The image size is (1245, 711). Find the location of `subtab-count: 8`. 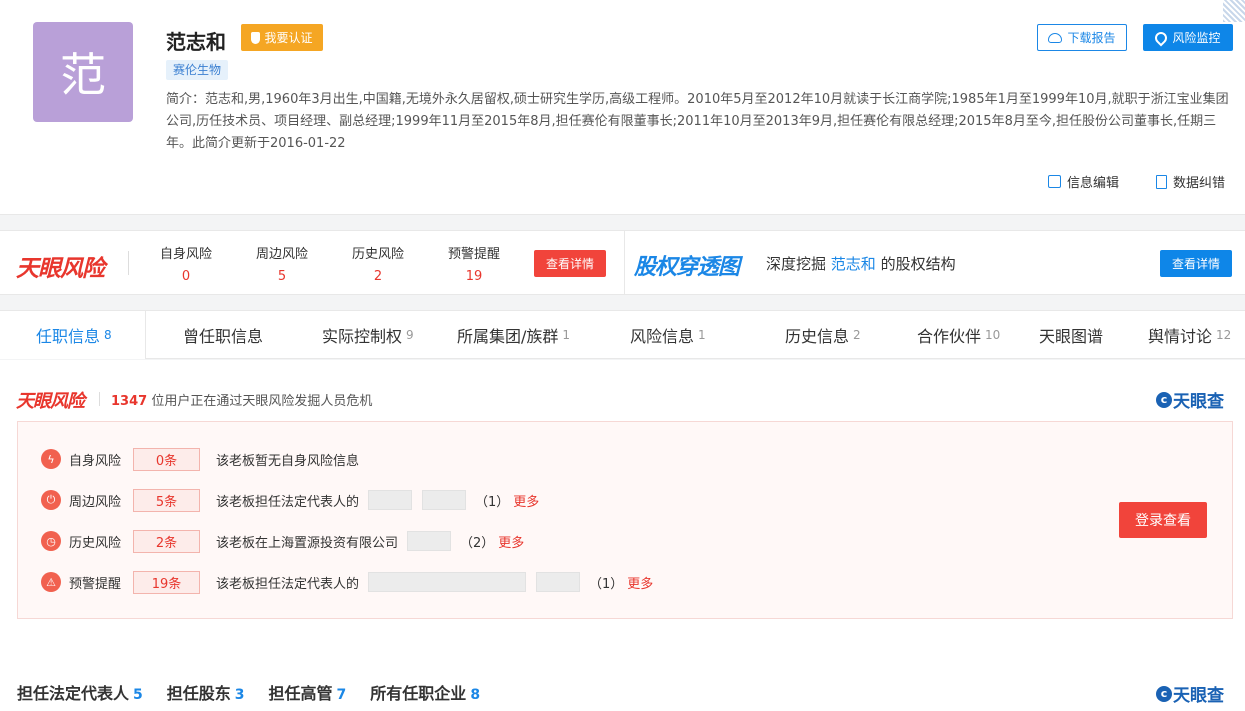

subtab-count: 8 is located at coordinates (475, 695).